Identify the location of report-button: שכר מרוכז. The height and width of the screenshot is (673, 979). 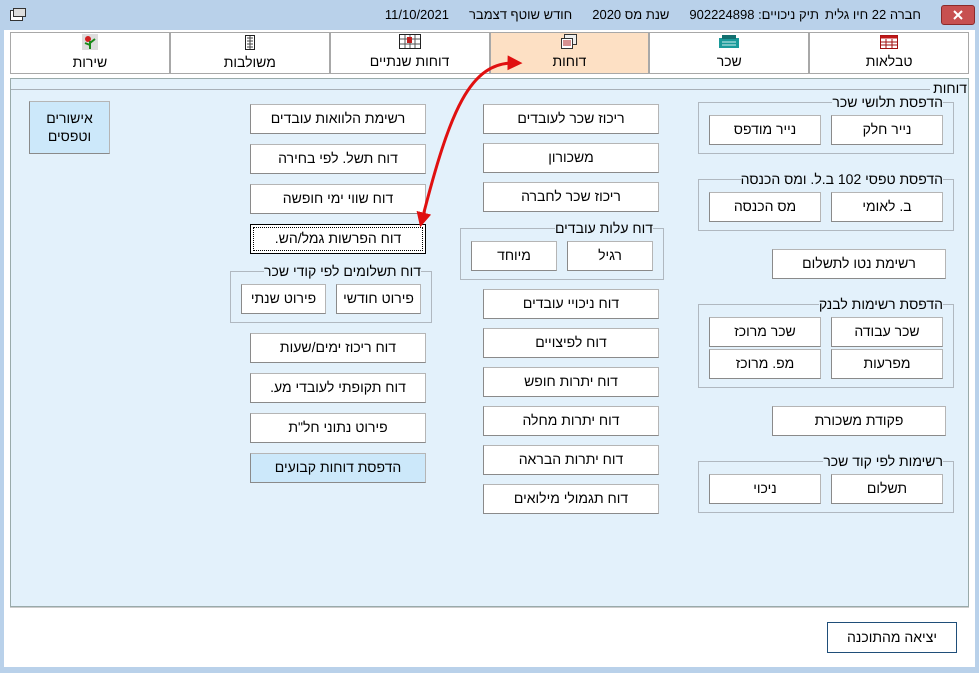
(765, 332).